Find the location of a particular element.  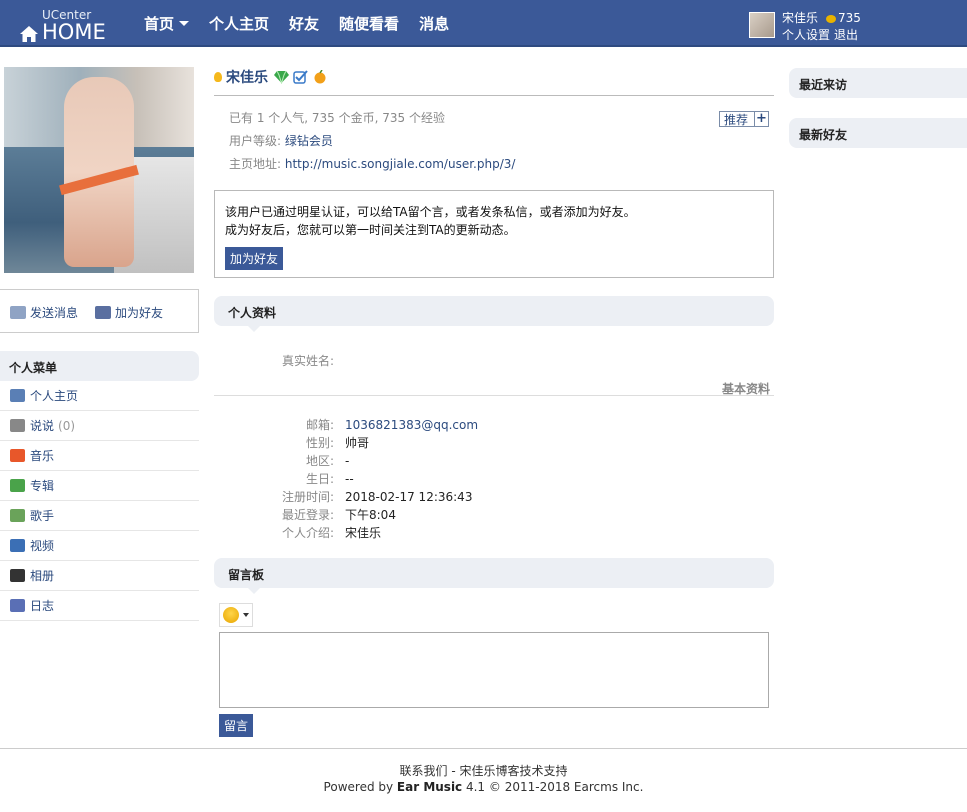

profile-actions: 发送消息 加为好友 is located at coordinates (99, 311).